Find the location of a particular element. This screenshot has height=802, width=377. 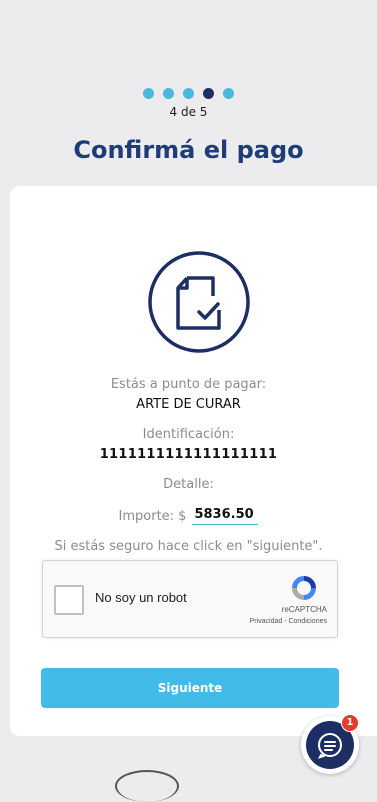

id-value: 1111111111111111111 is located at coordinates (188, 454).